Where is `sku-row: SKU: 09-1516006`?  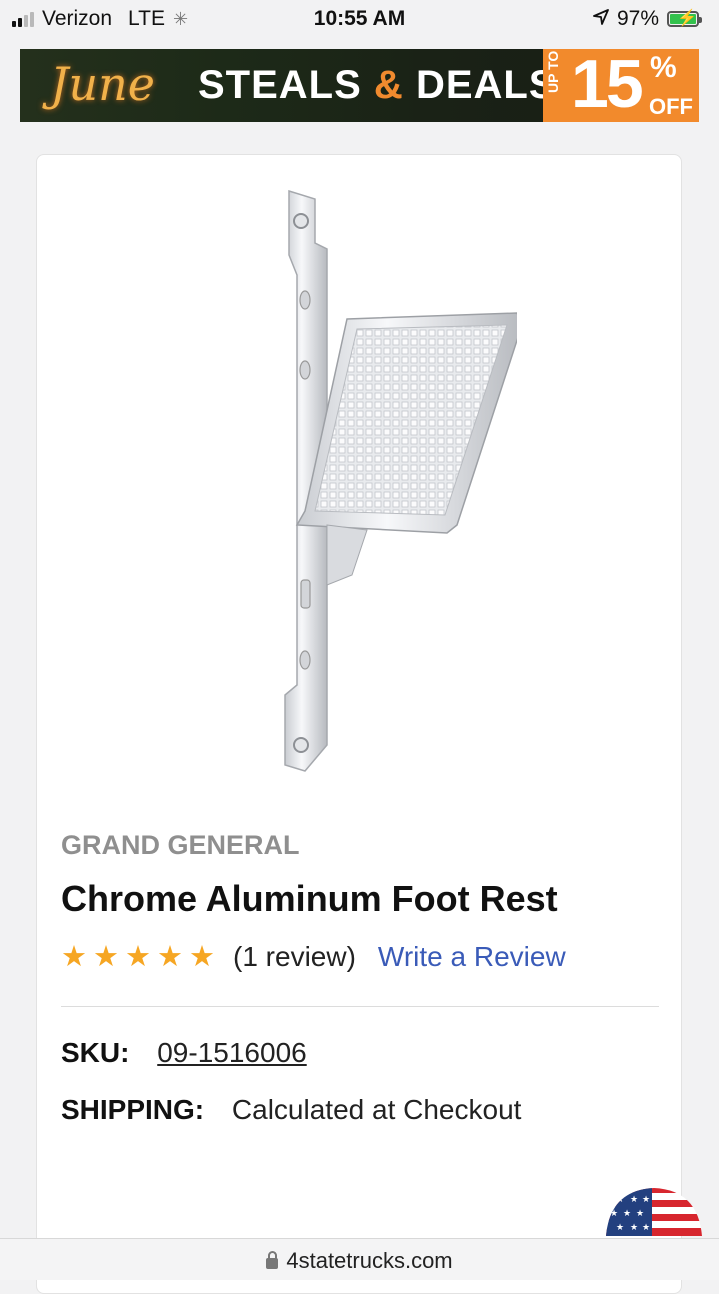 sku-row: SKU: 09-1516006 is located at coordinates (184, 1053).